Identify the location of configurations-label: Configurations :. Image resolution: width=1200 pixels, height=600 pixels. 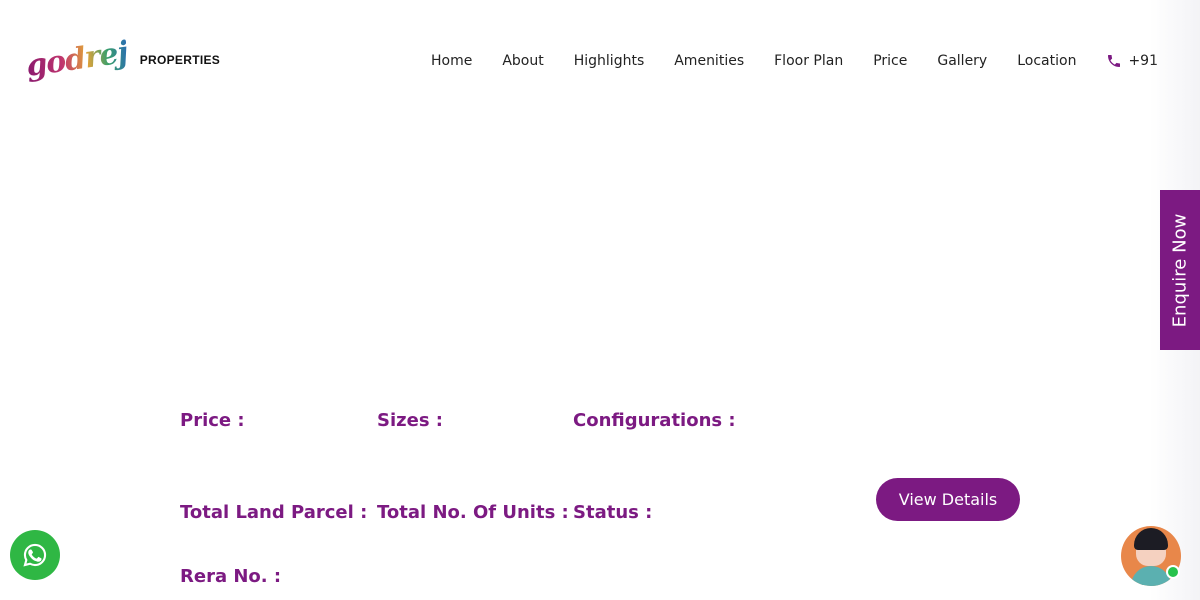
(654, 420).